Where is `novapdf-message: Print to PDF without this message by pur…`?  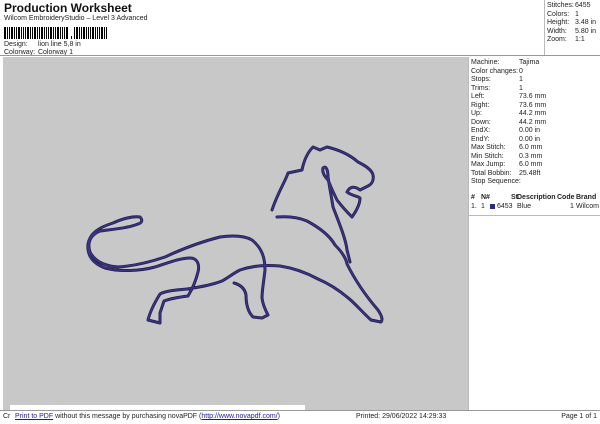 novapdf-message: Print to PDF without this message by pur… is located at coordinates (147, 416).